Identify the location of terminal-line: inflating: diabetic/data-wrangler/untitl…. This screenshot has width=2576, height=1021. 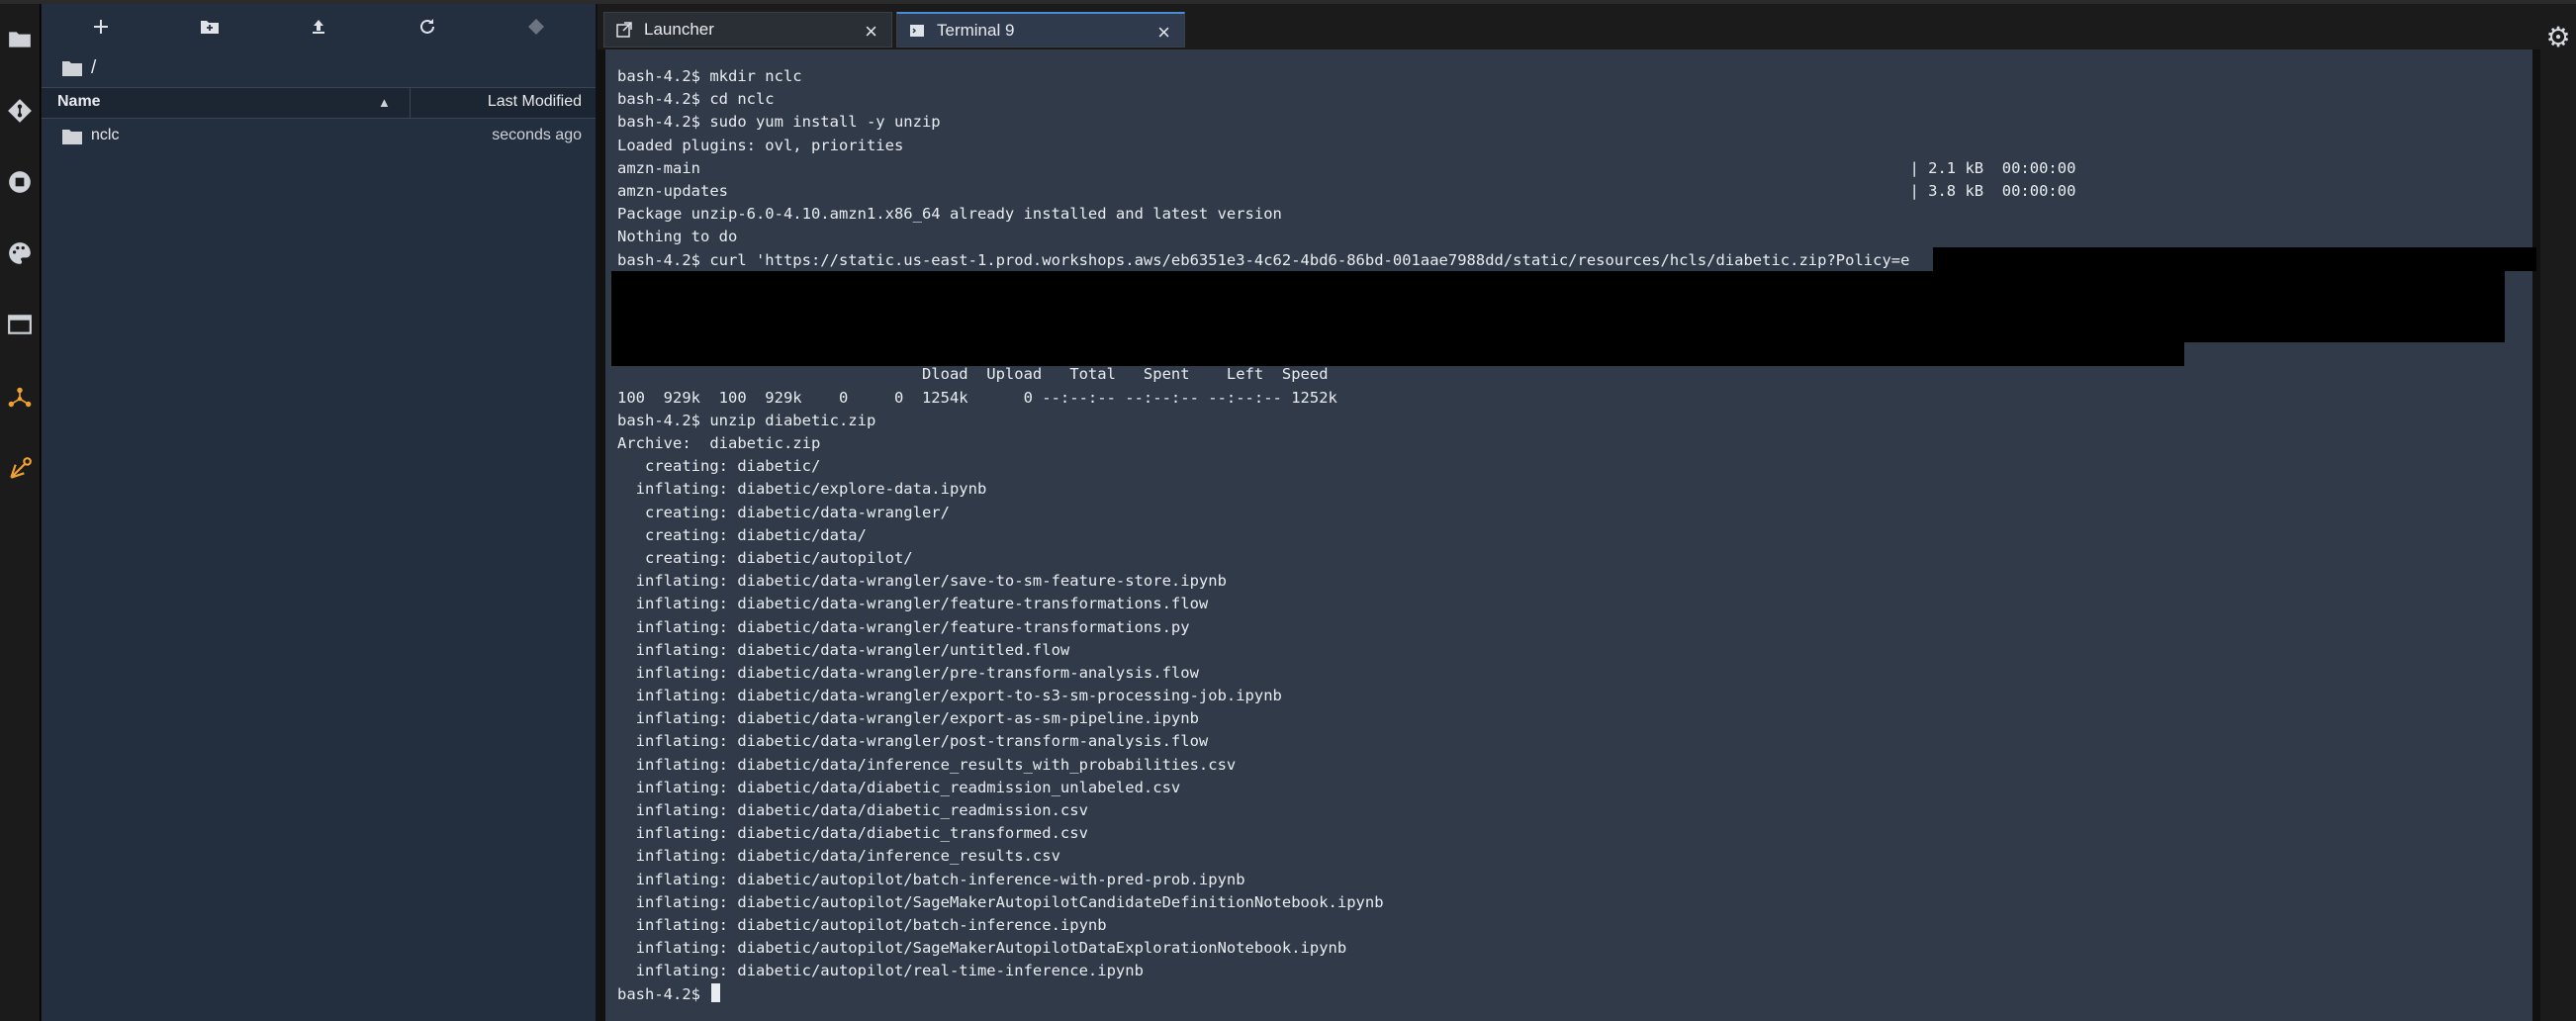
(844, 649).